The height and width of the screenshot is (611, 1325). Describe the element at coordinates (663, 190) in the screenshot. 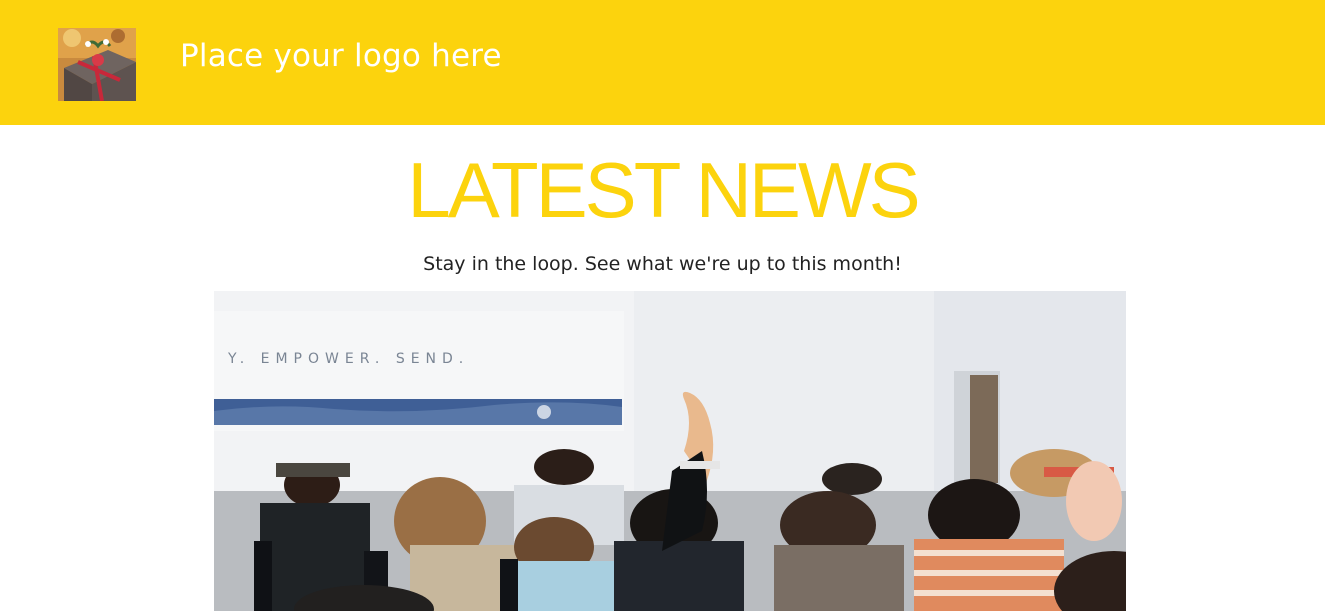

I see `page-title: LATEST NEWS` at that location.